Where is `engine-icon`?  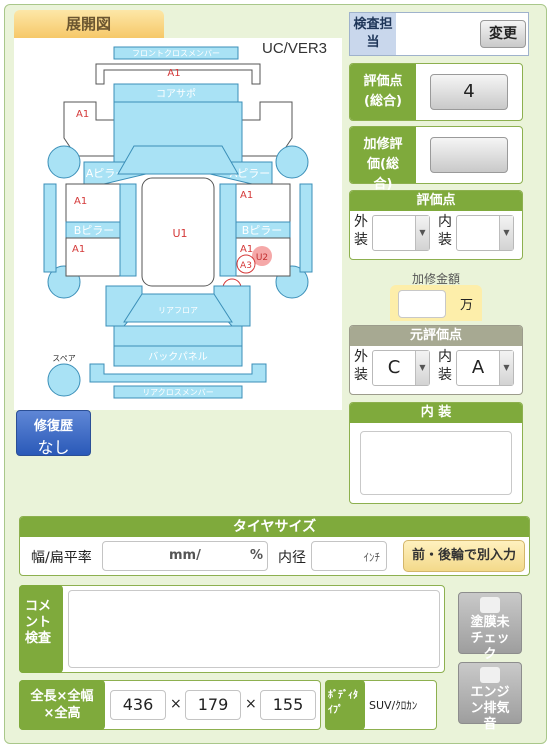
engine-icon is located at coordinates (490, 675).